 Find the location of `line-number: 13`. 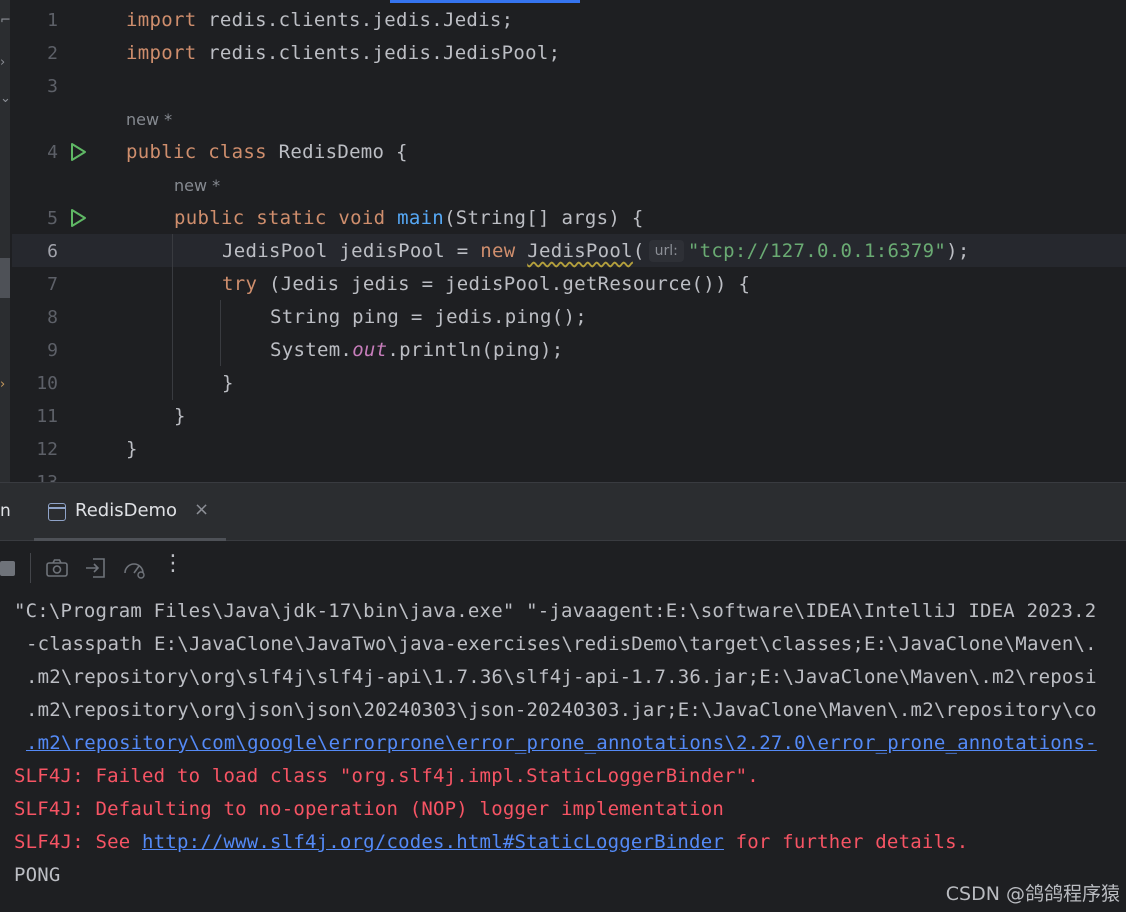

line-number: 13 is located at coordinates (34, 474).